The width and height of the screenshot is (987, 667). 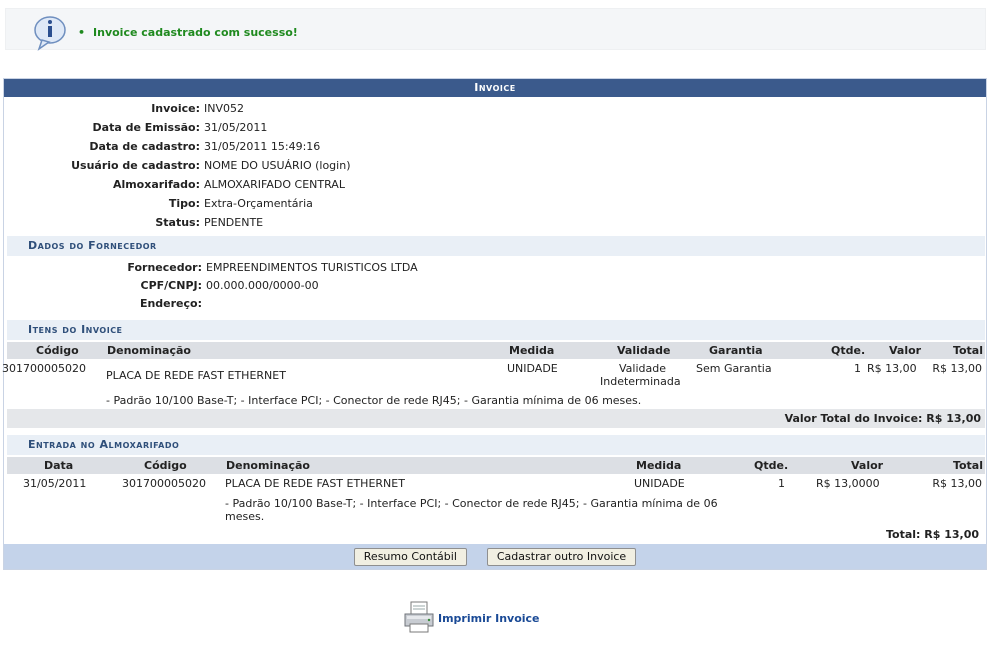 What do you see at coordinates (848, 483) in the screenshot?
I see `entry-valor: R$ 13,0000` at bounding box center [848, 483].